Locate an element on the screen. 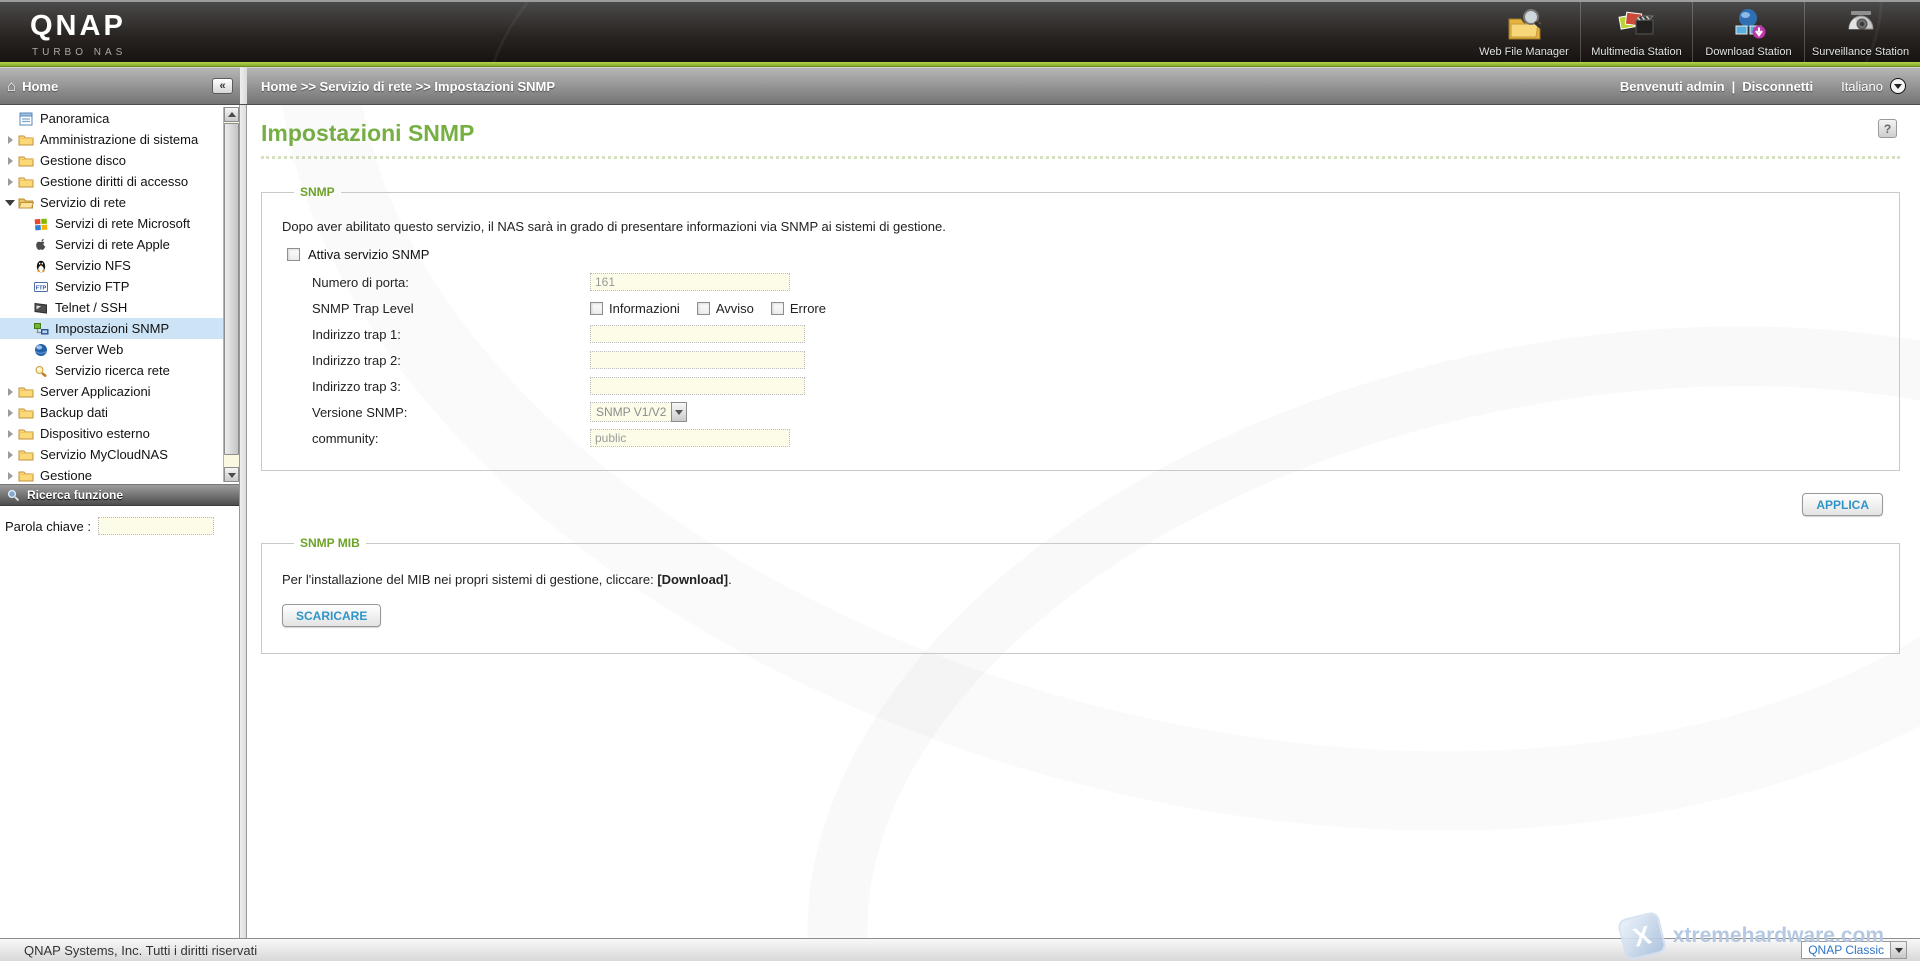 Image resolution: width=1920 pixels, height=961 pixels. theme-select: QNAP Classic is located at coordinates (1854, 950).